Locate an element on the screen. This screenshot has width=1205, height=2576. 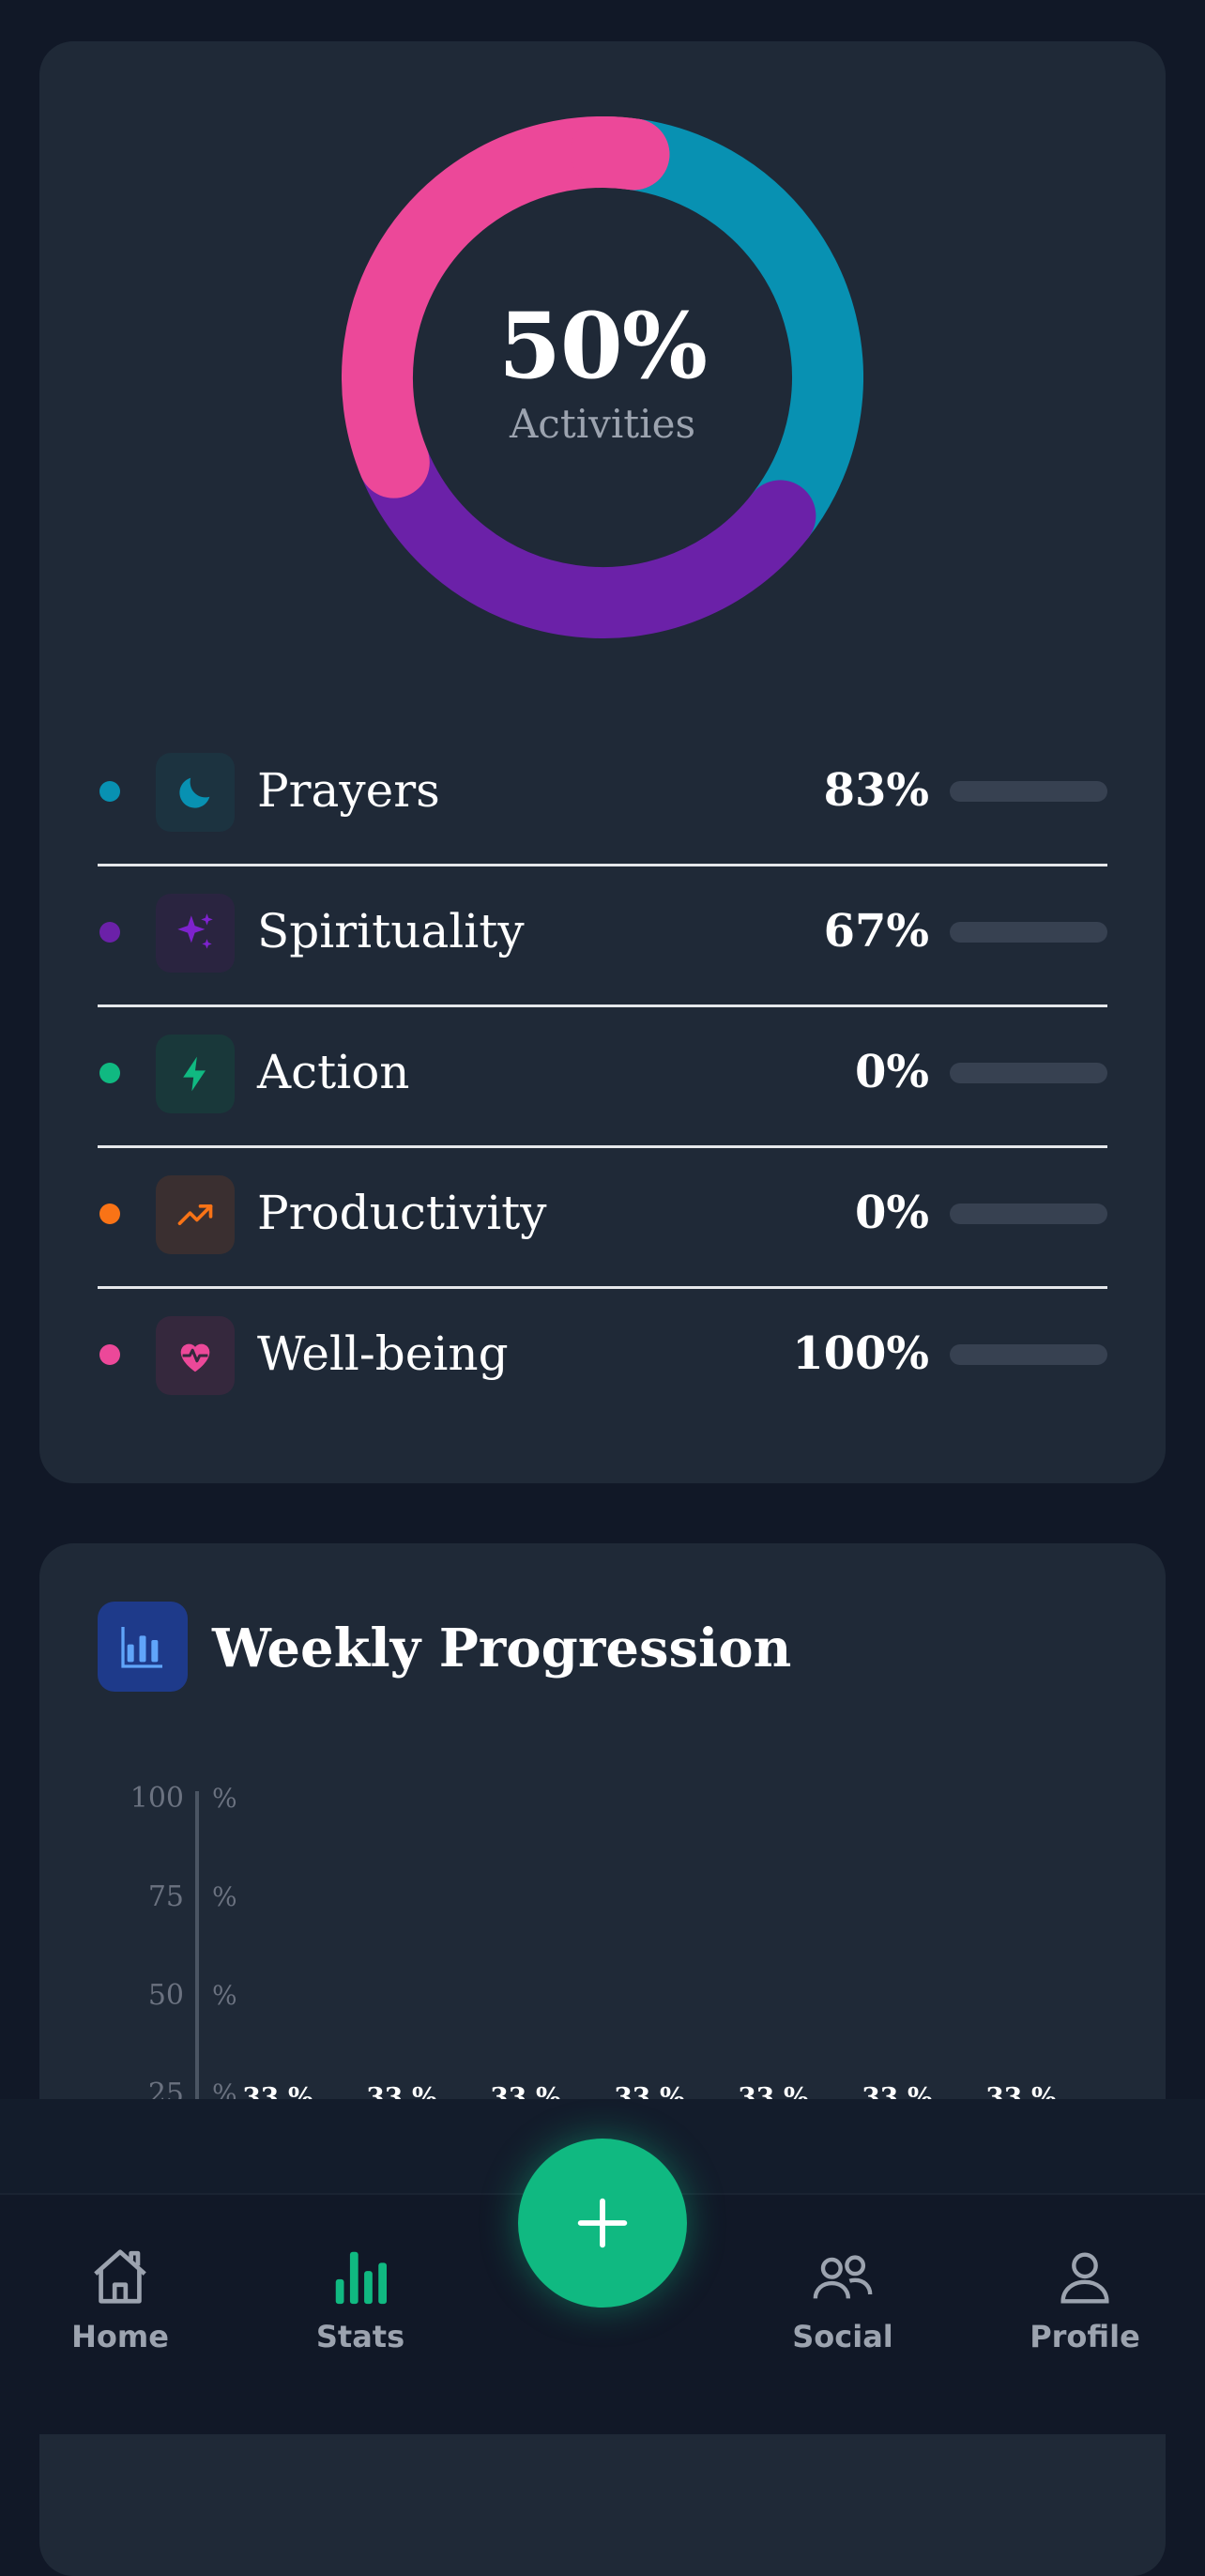
weekly-title: Weekly Progression is located at coordinates (502, 1649).